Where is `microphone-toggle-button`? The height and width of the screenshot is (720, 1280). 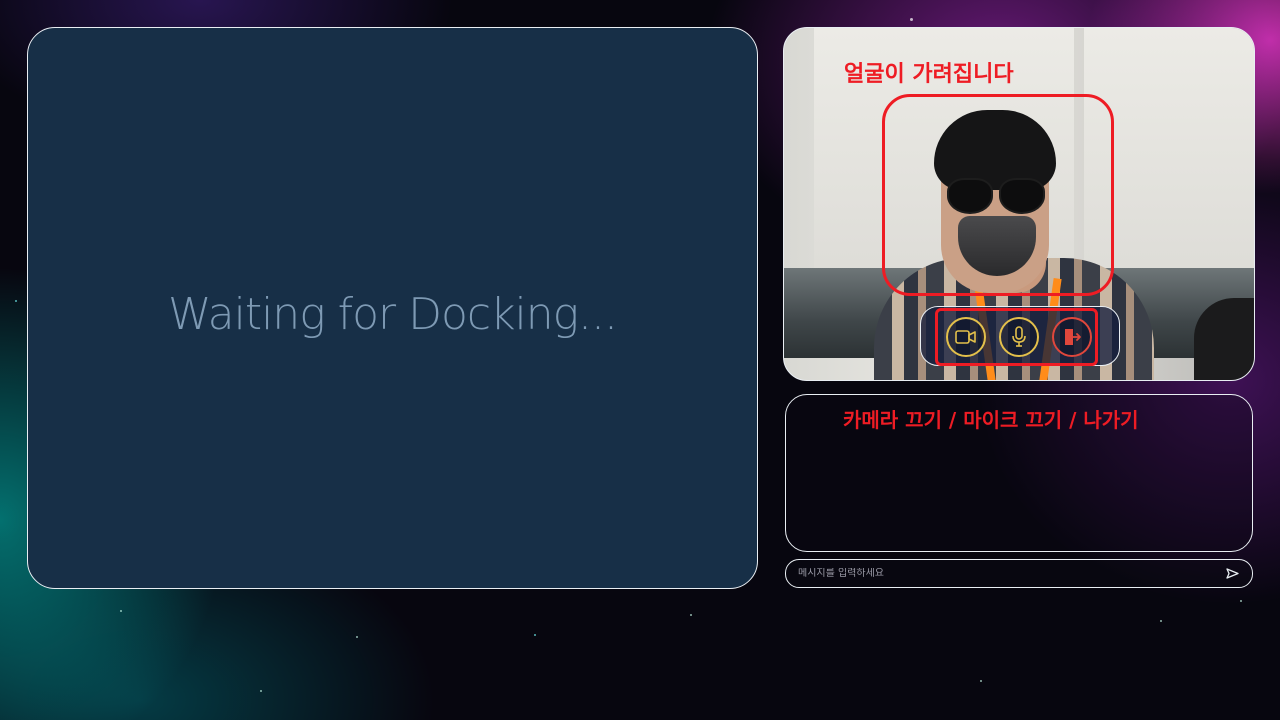
microphone-toggle-button is located at coordinates (1019, 337).